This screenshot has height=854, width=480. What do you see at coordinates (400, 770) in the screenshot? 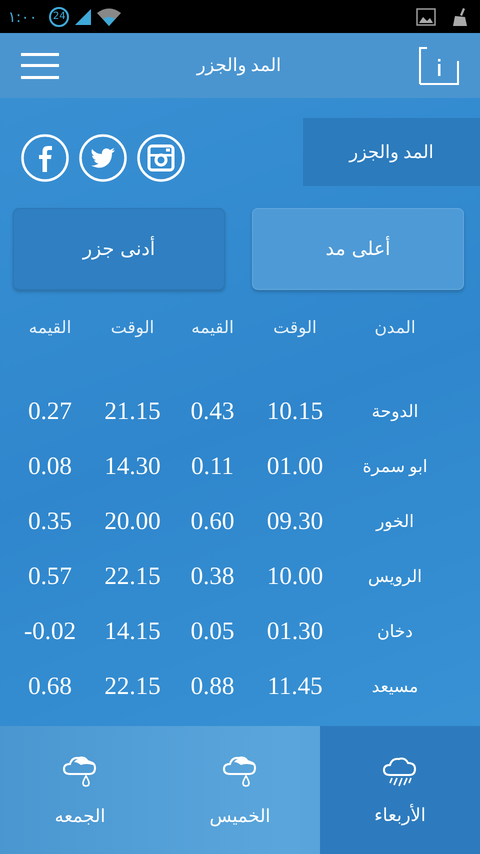
I see `cloud-rain-icon` at bounding box center [400, 770].